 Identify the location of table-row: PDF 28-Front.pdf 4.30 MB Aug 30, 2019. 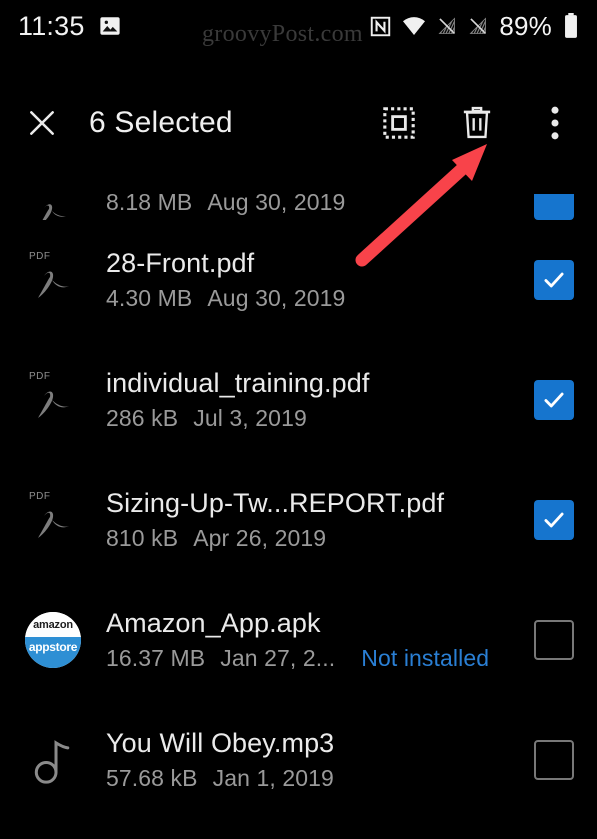
(298, 280).